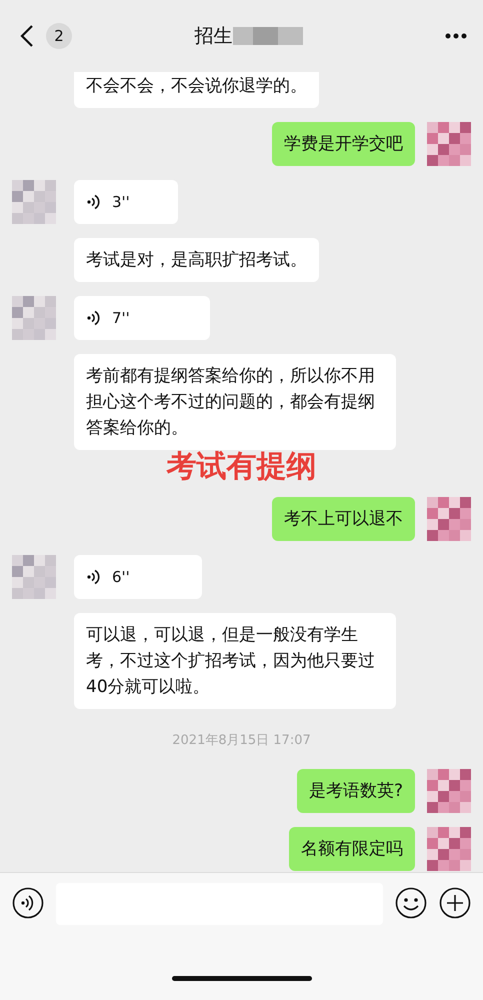 This screenshot has height=1000, width=483. Describe the element at coordinates (138, 577) in the screenshot. I see `voice-message-bubble: 6''` at that location.